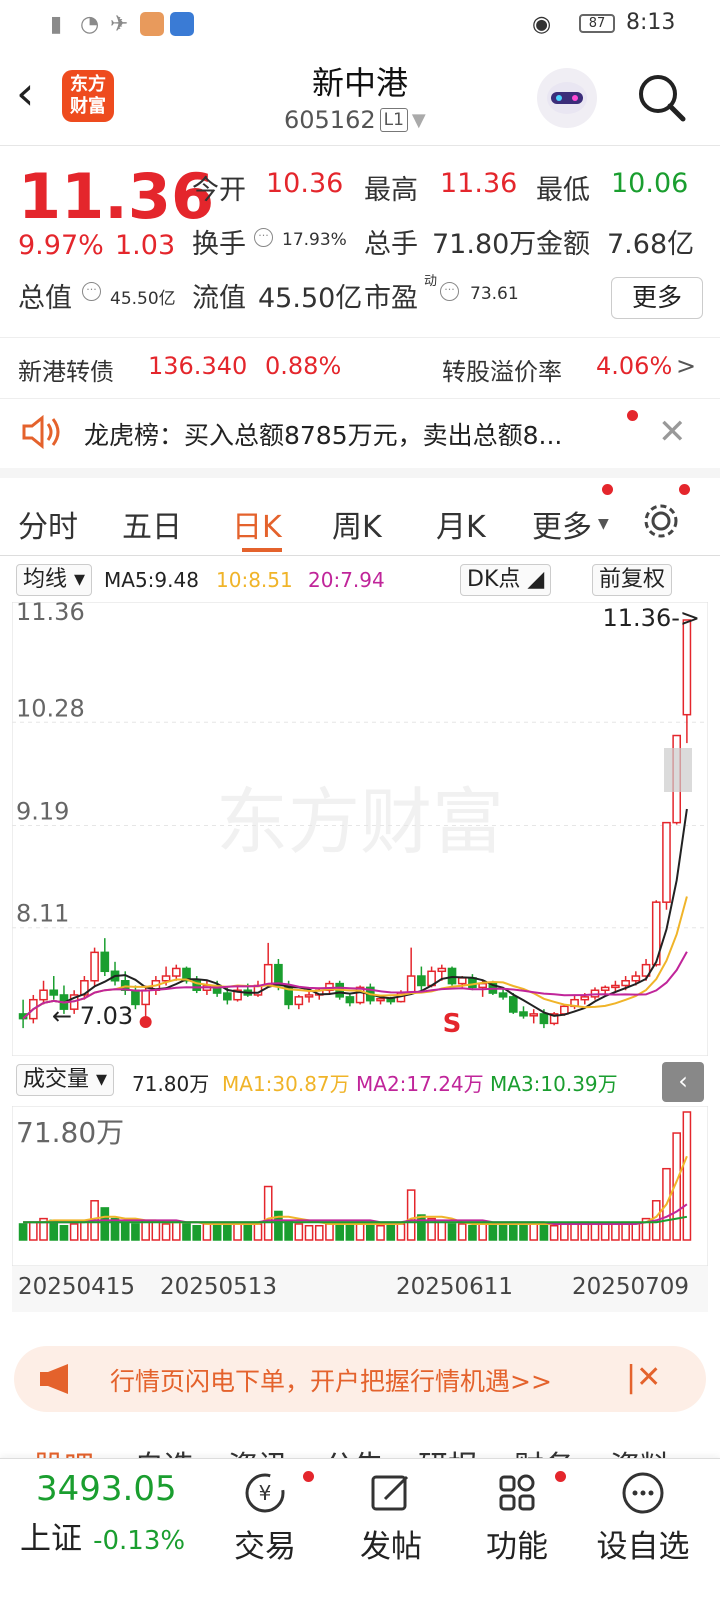  I want to click on tab-finance: 财务, so click(544, 1450).